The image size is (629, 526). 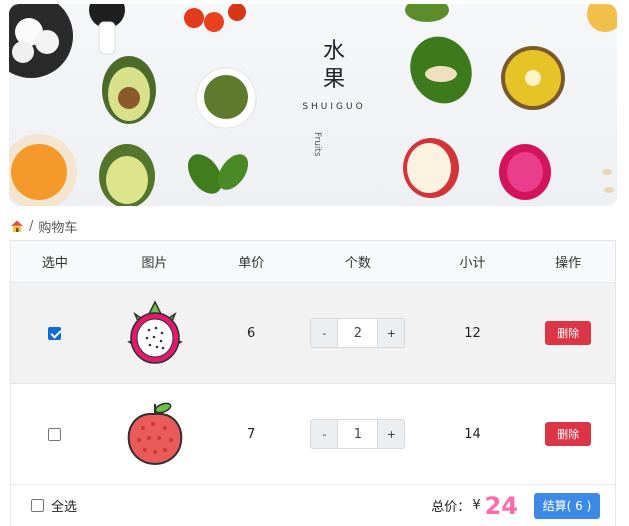 What do you see at coordinates (333, 79) in the screenshot?
I see `banner-title-line2: 果` at bounding box center [333, 79].